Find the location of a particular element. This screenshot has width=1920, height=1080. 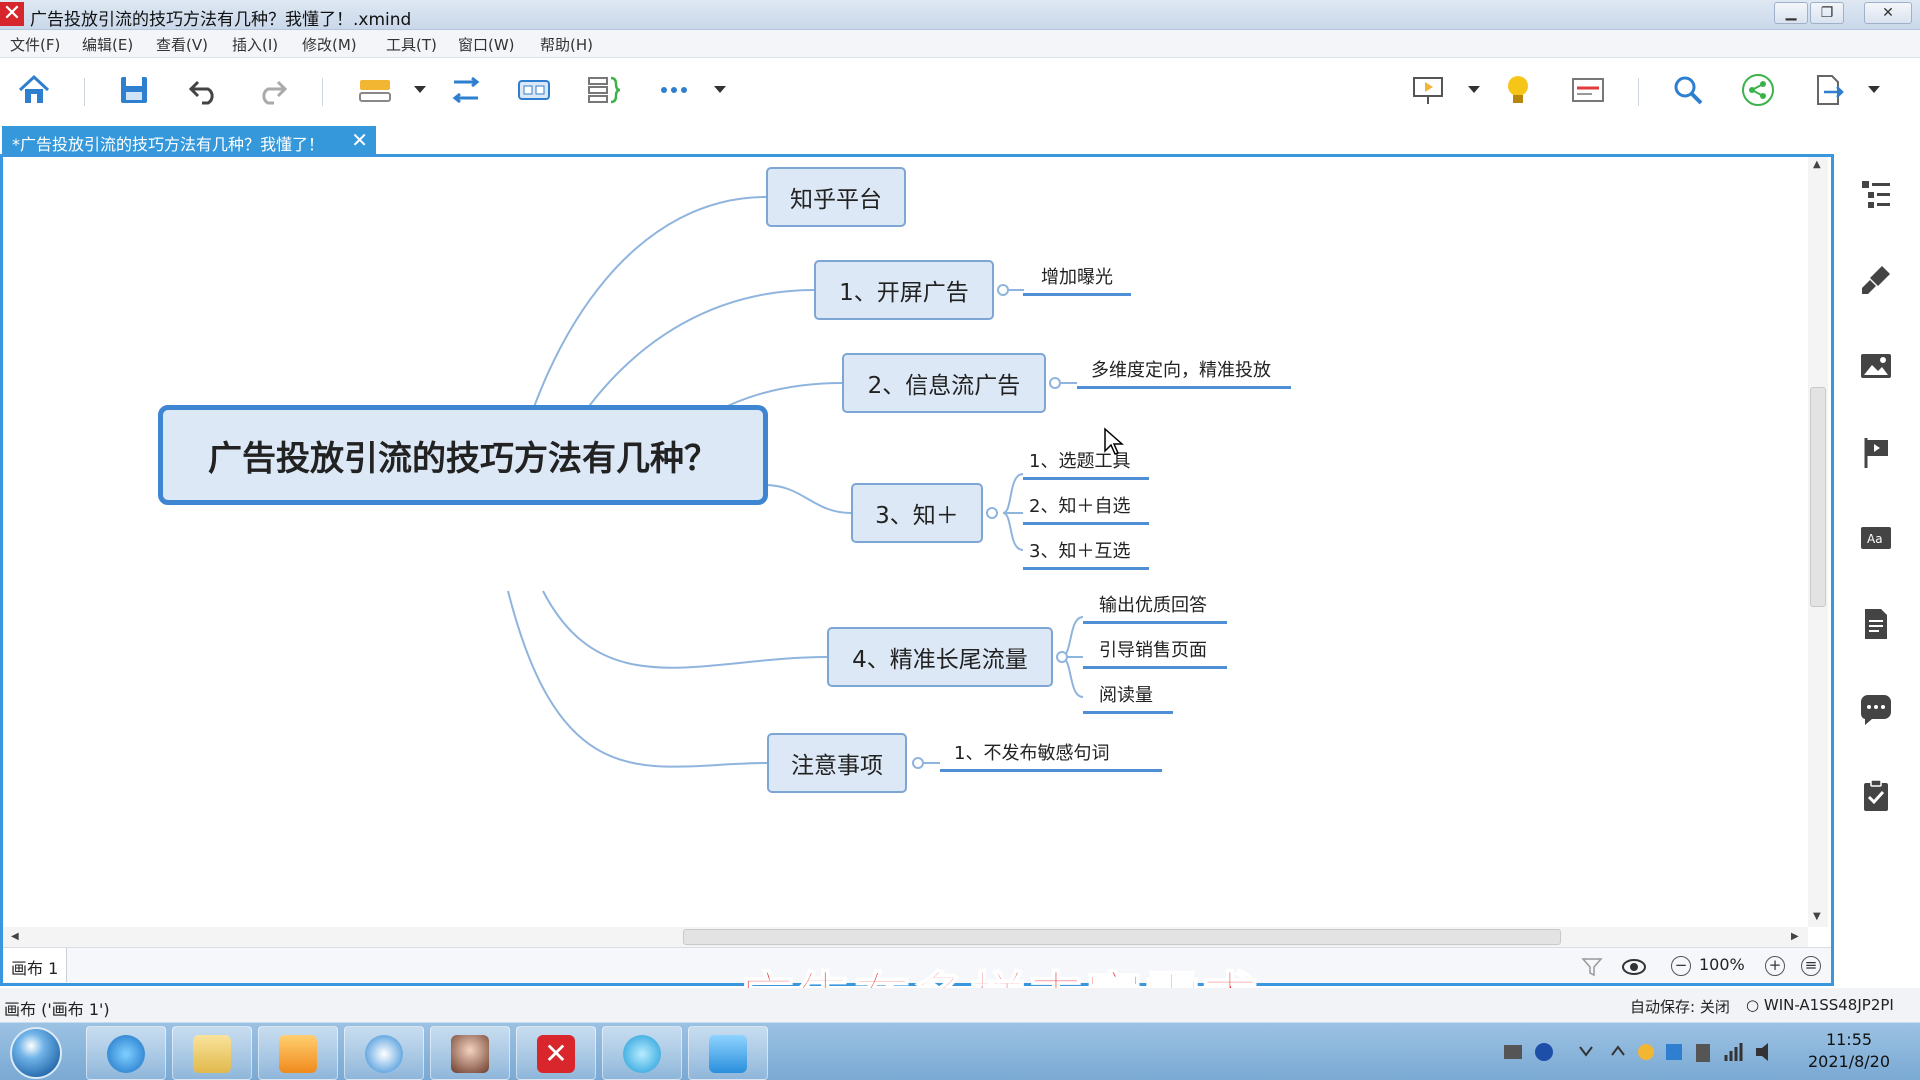

scroll-right-icon: ▶ is located at coordinates (1795, 936).